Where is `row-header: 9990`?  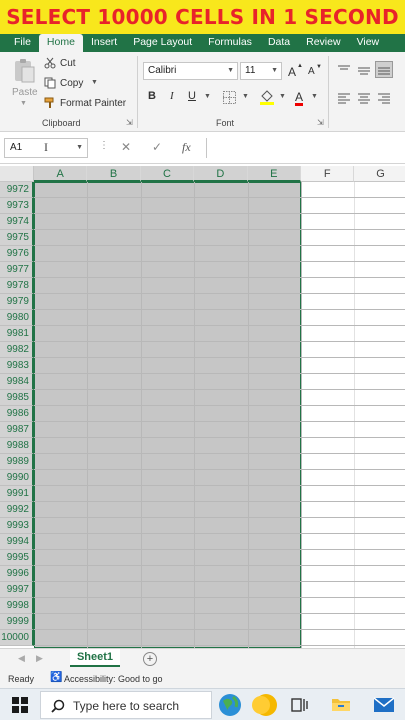 row-header: 9990 is located at coordinates (17, 478).